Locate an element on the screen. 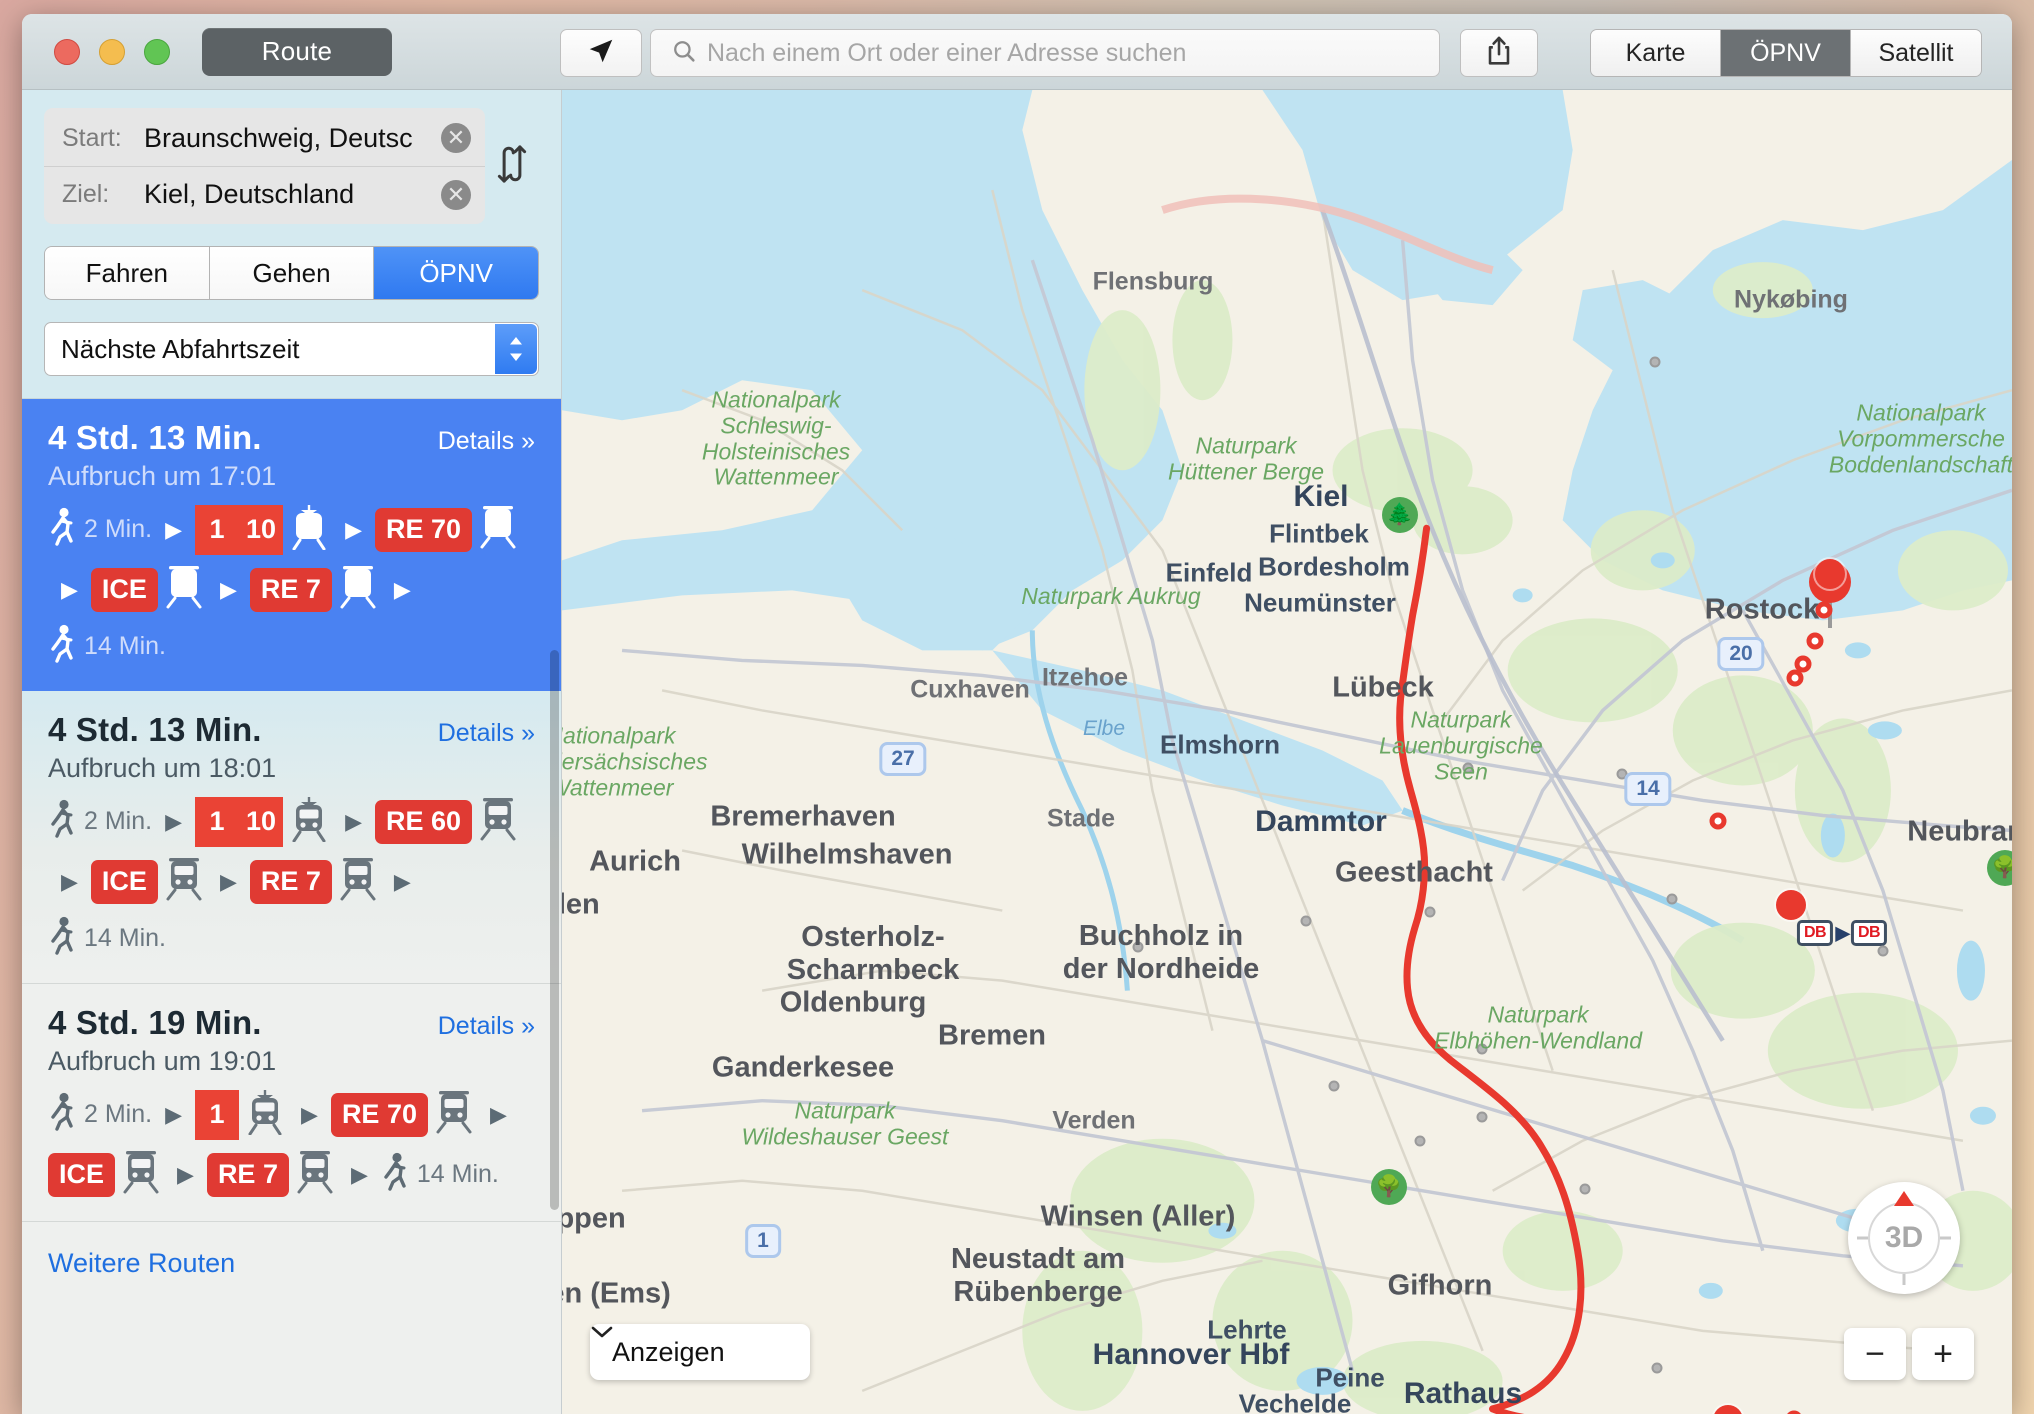 This screenshot has width=2034, height=1414. clear-start-icon: ✕ is located at coordinates (456, 138).